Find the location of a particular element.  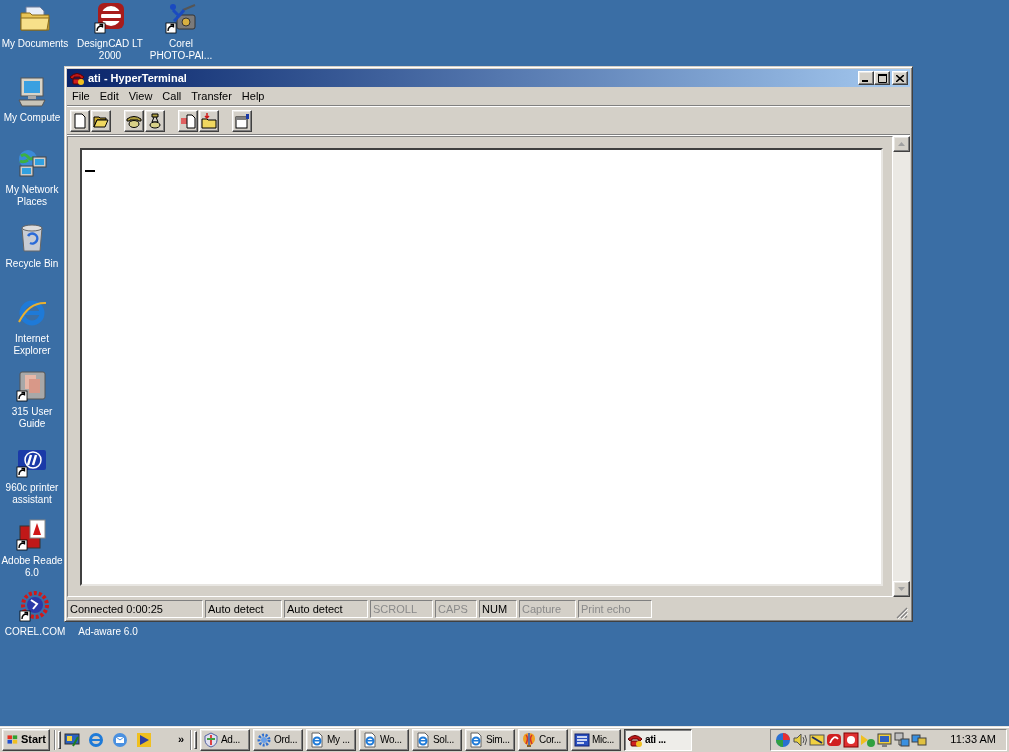

close-icon is located at coordinates (900, 78).